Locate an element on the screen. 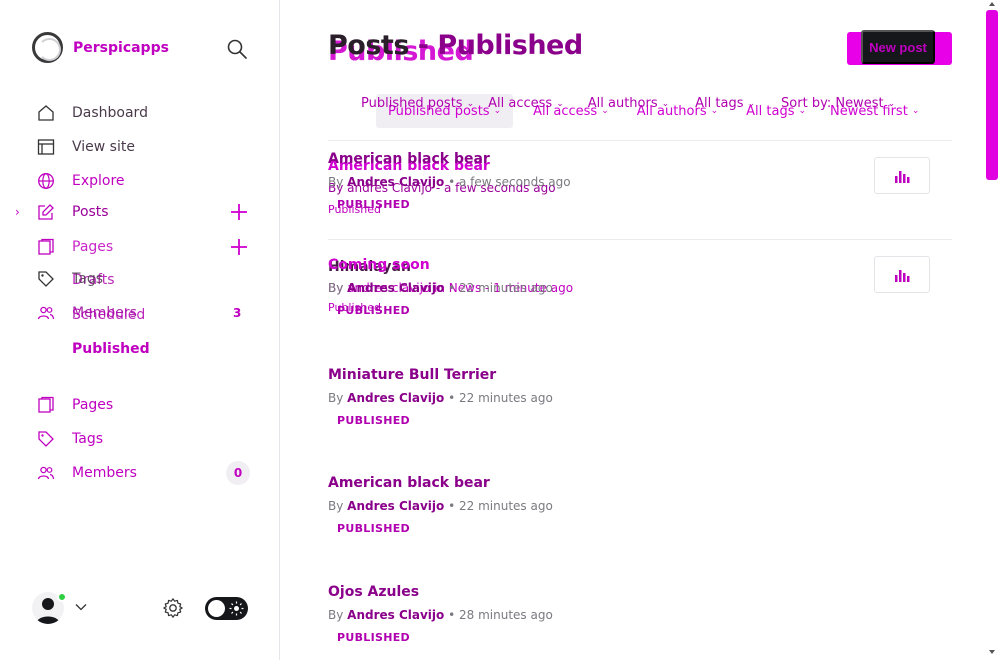 The width and height of the screenshot is (1000, 660). nav-view-site: View site is located at coordinates (85, 147).